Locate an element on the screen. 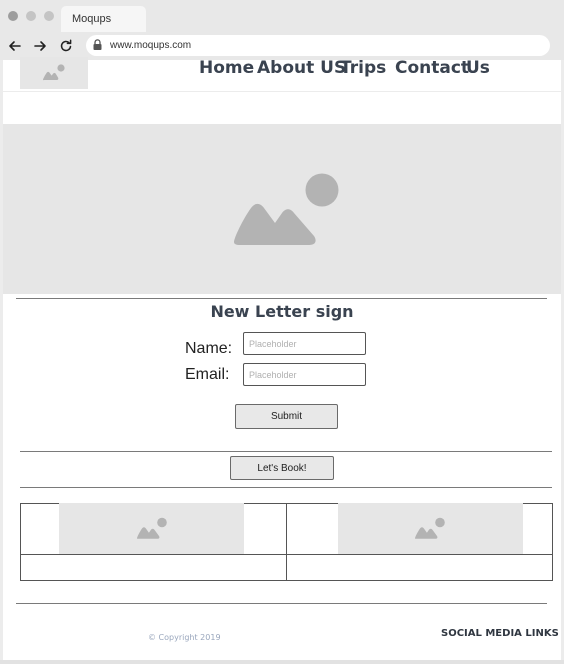 The image size is (564, 664). name-input is located at coordinates (304, 343).